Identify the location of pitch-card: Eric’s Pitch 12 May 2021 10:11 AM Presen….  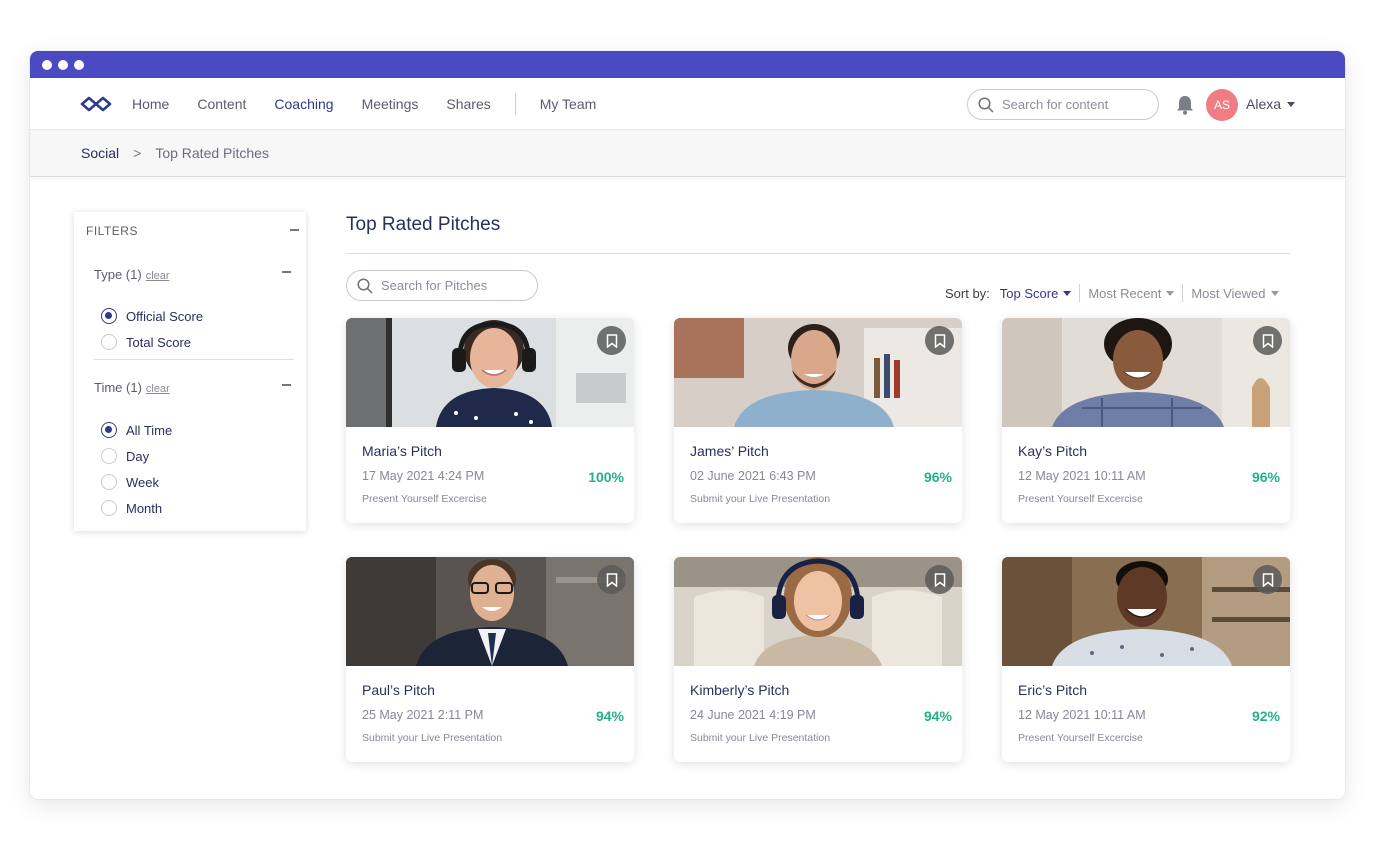
(1146, 659).